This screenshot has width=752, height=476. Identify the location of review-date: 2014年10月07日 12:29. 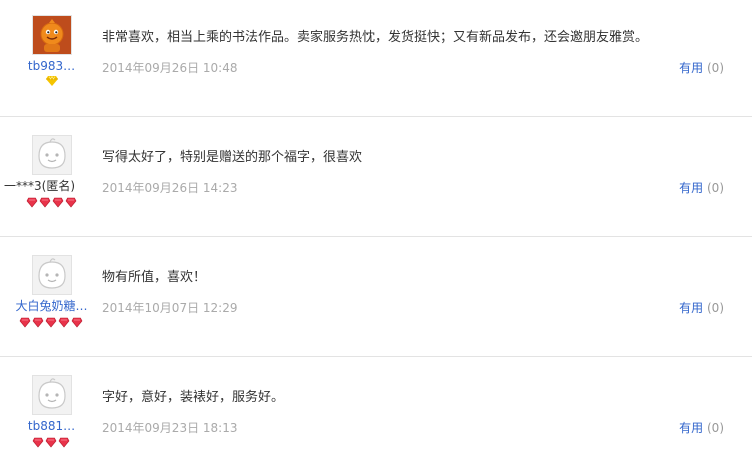
(170, 308).